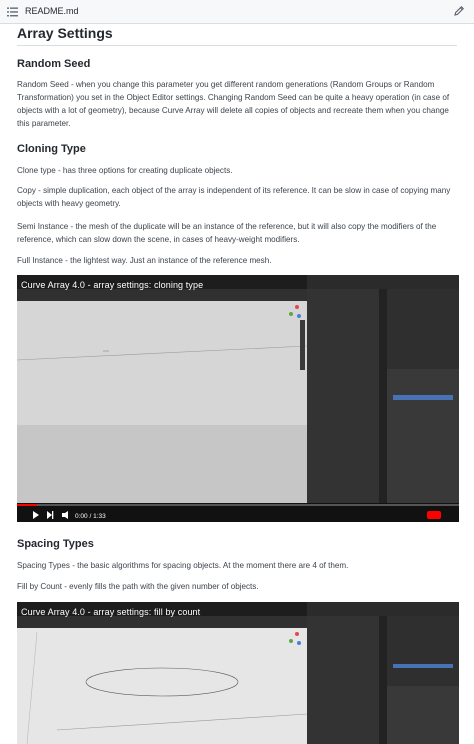  I want to click on random-seed-heading: Random Seed, so click(54, 64).